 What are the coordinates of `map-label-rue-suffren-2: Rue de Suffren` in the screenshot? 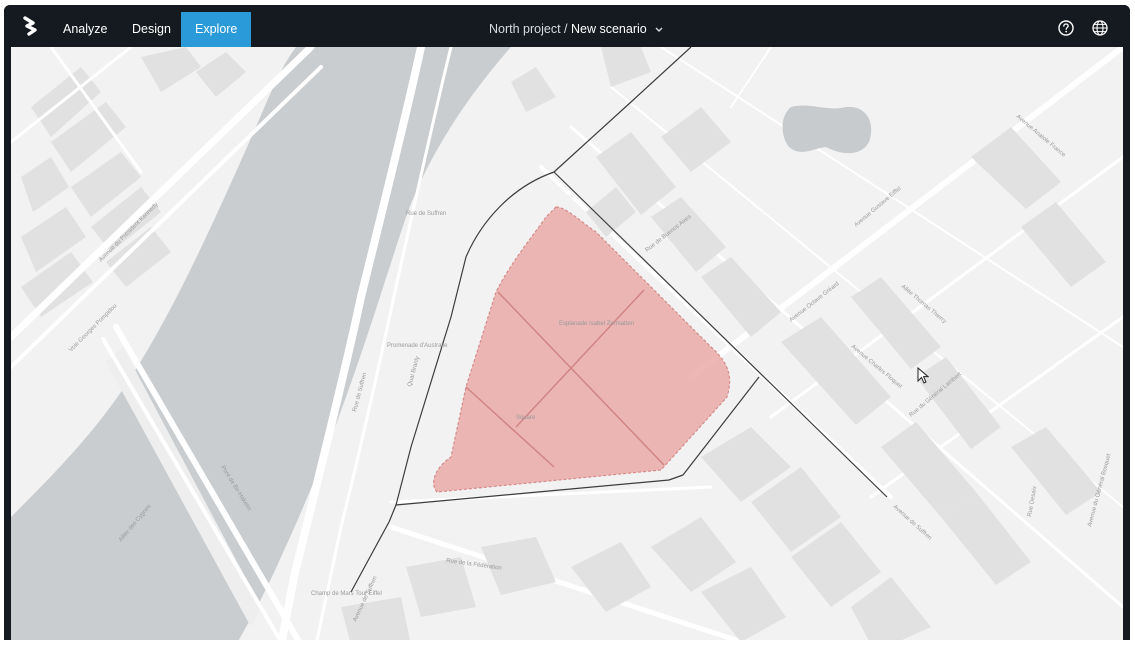 It's located at (426, 214).